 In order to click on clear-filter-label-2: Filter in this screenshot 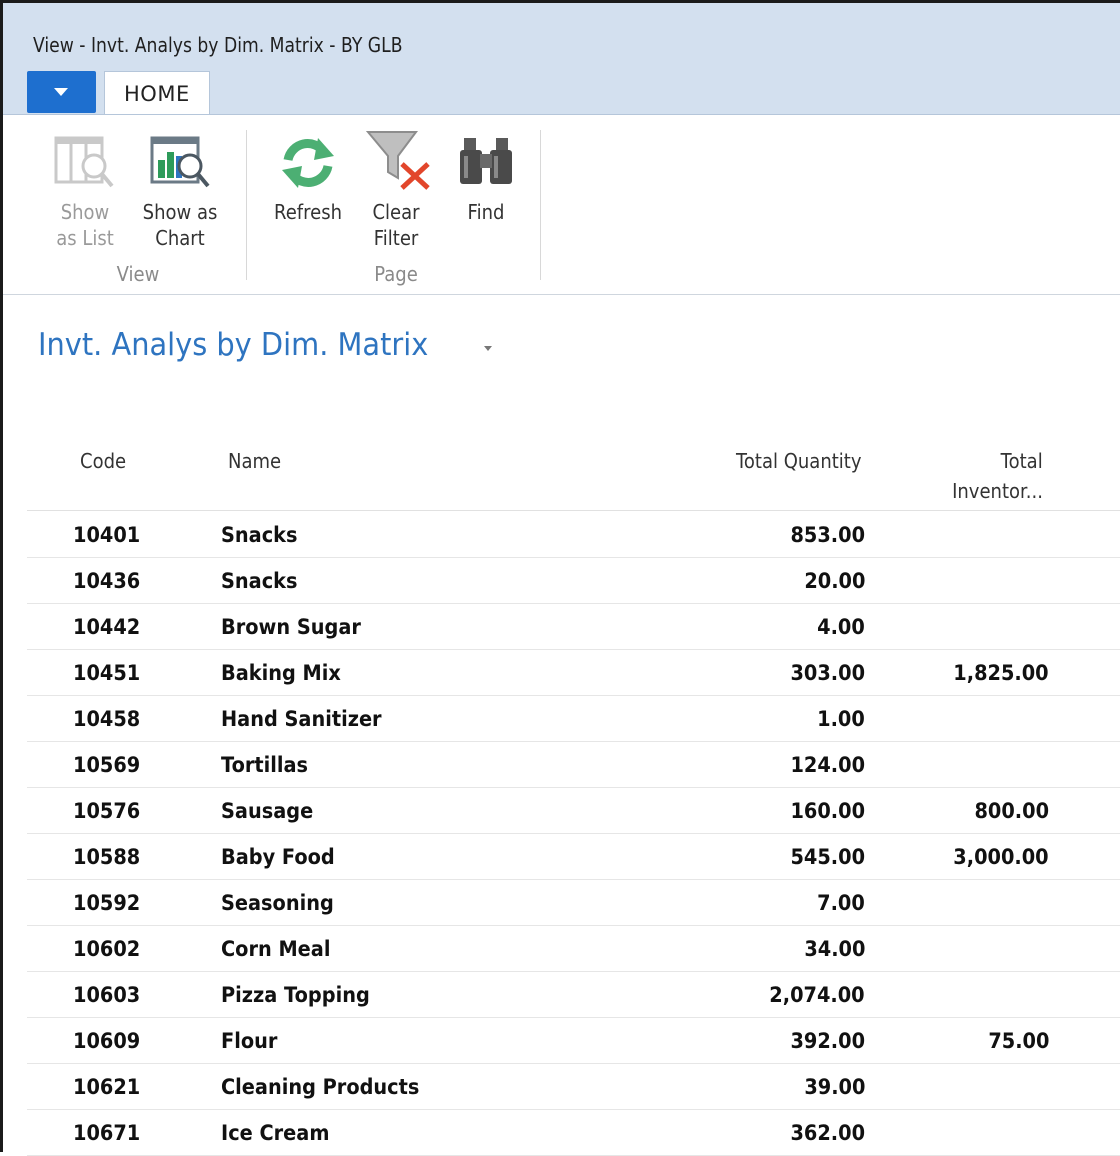, I will do `click(396, 238)`.